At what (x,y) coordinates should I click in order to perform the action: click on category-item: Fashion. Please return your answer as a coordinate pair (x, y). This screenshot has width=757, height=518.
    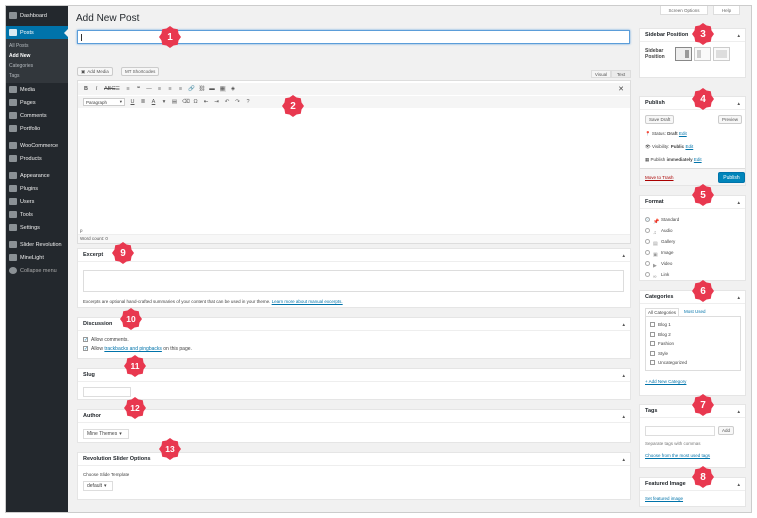
    Looking at the image, I should click on (693, 344).